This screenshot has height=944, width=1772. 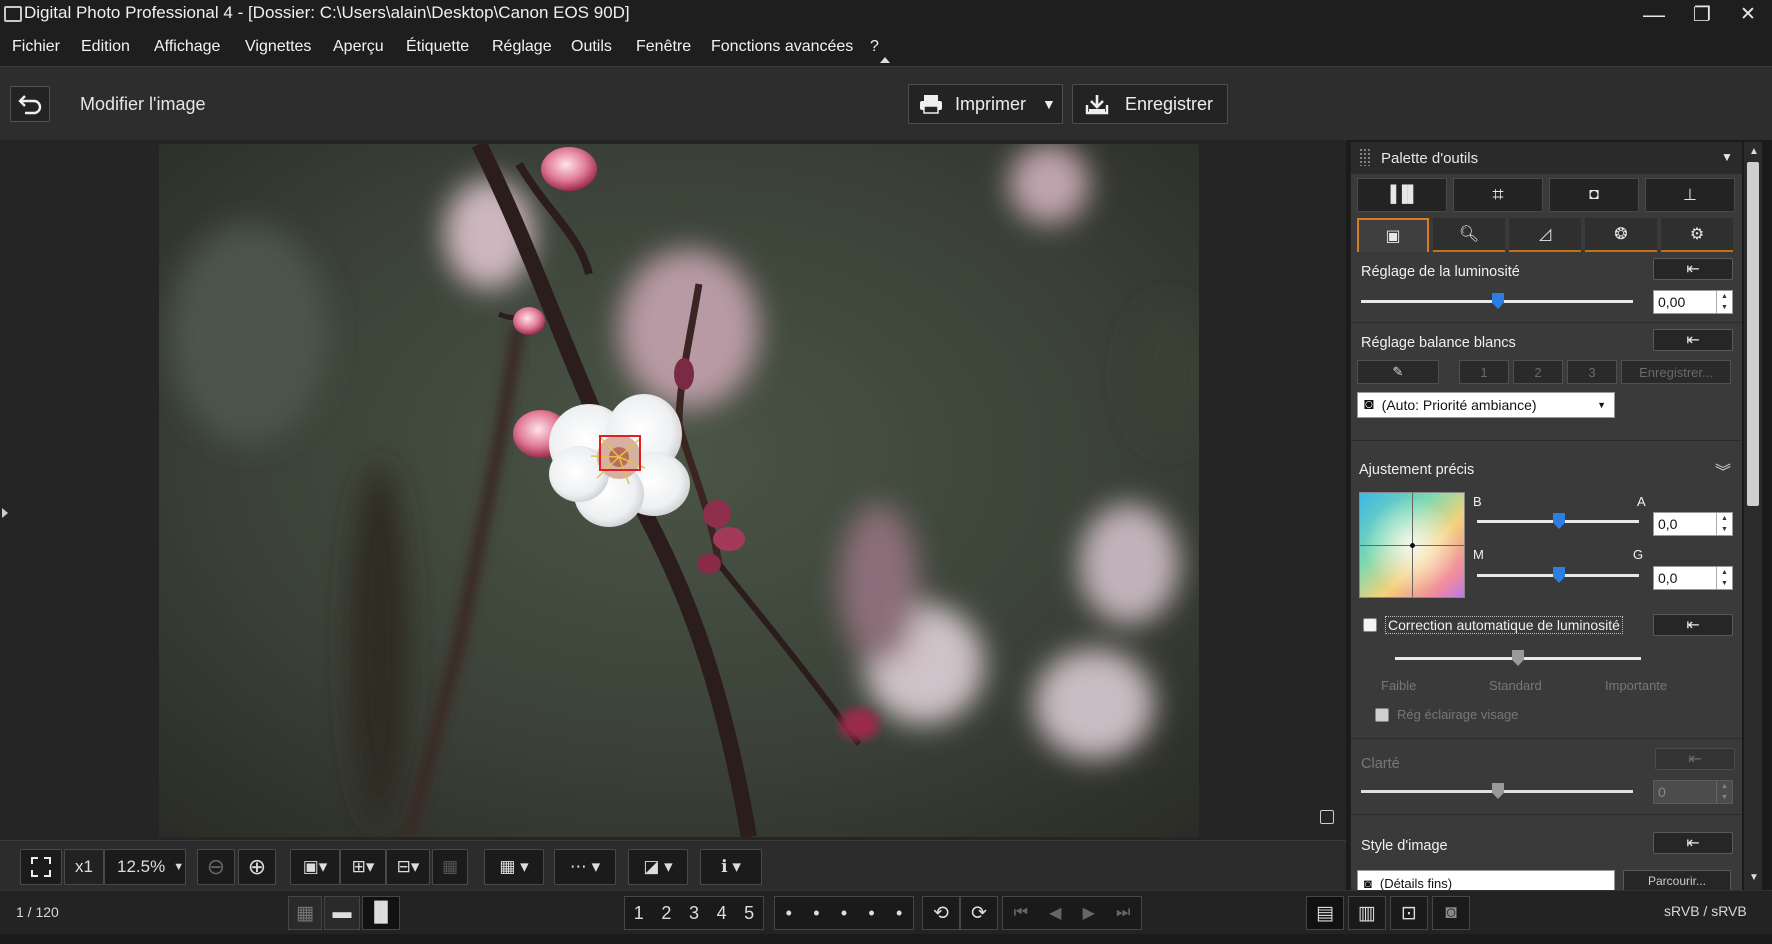 What do you see at coordinates (381, 913) in the screenshot?
I see `edit-view-button: ▐▌` at bounding box center [381, 913].